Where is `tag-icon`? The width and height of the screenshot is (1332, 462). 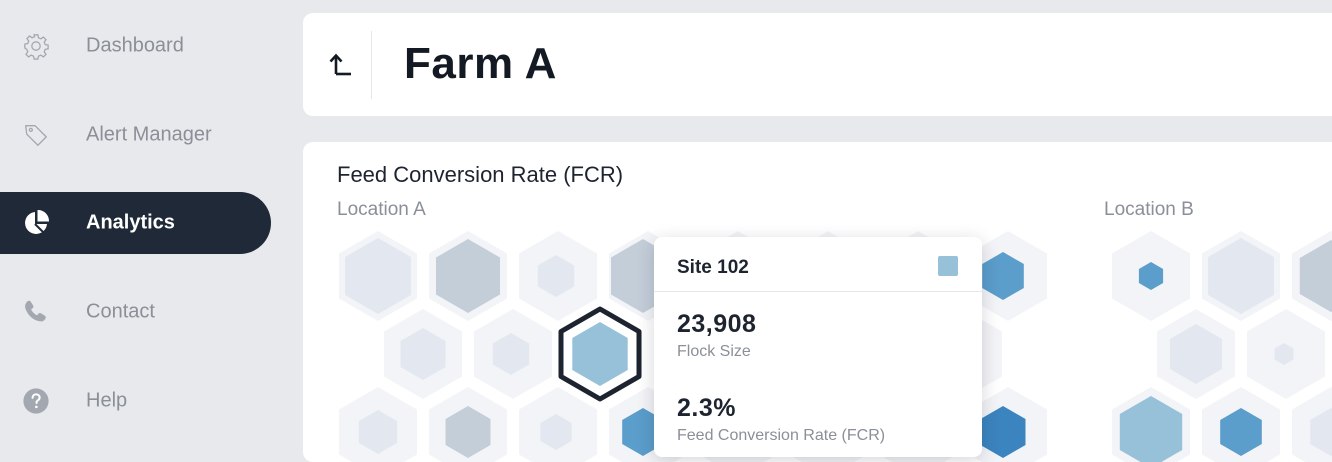 tag-icon is located at coordinates (36, 135).